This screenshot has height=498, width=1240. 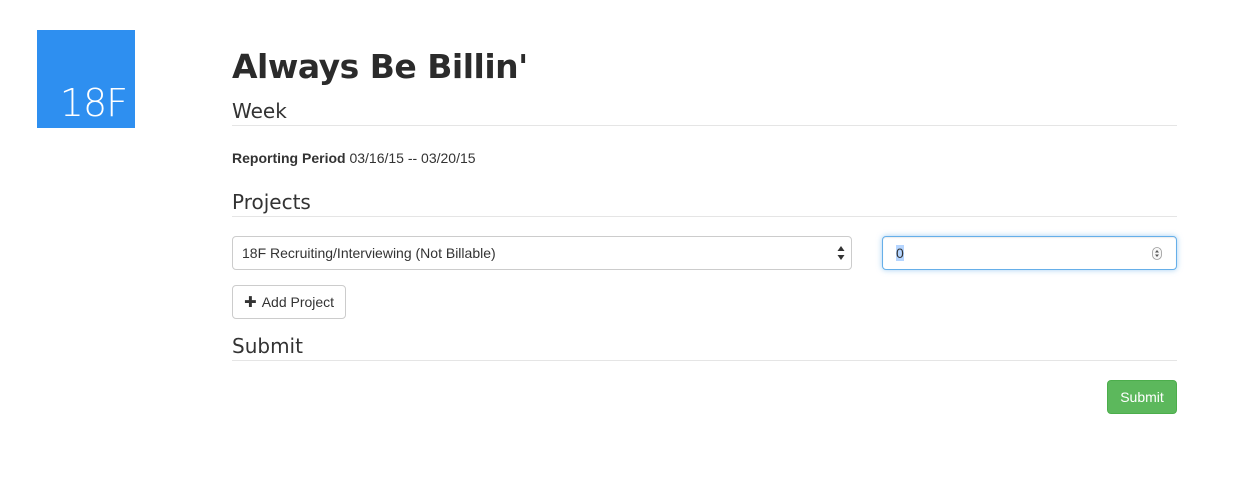 What do you see at coordinates (841, 253) in the screenshot?
I see `select-updown-icon` at bounding box center [841, 253].